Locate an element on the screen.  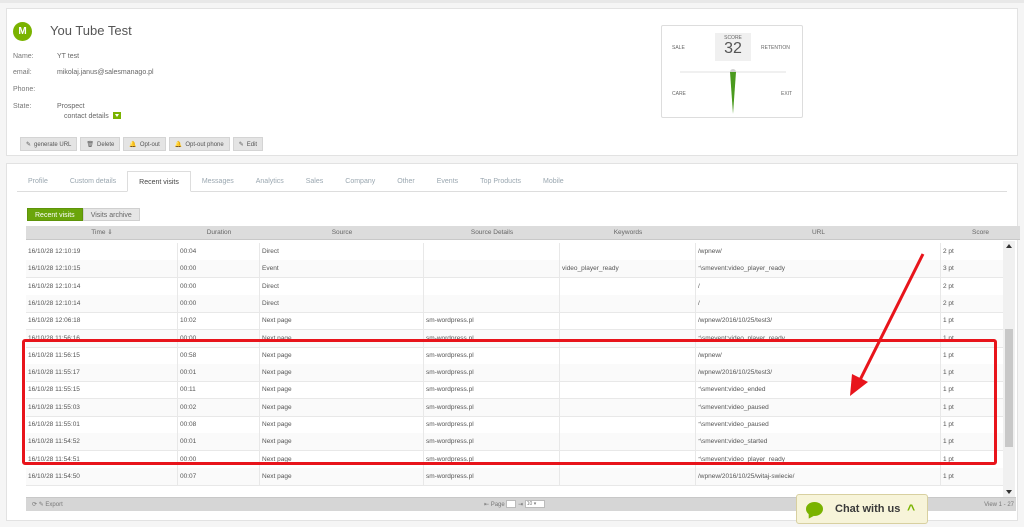
table-cell: Direct is located at coordinates (342, 252).